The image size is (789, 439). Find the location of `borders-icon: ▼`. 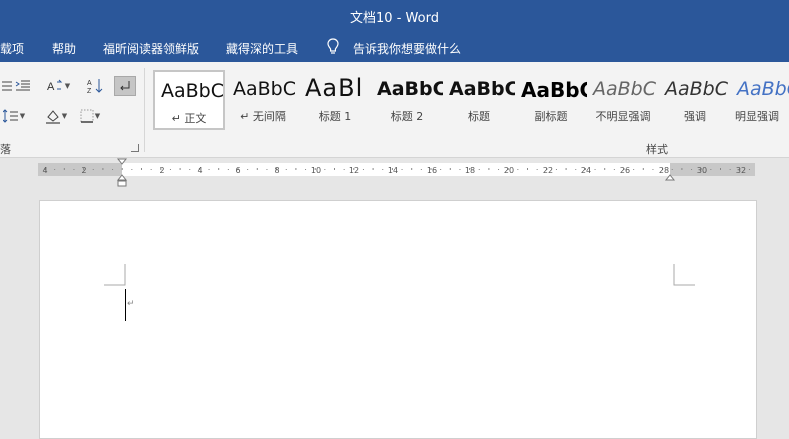

borders-icon: ▼ is located at coordinates (90, 116).